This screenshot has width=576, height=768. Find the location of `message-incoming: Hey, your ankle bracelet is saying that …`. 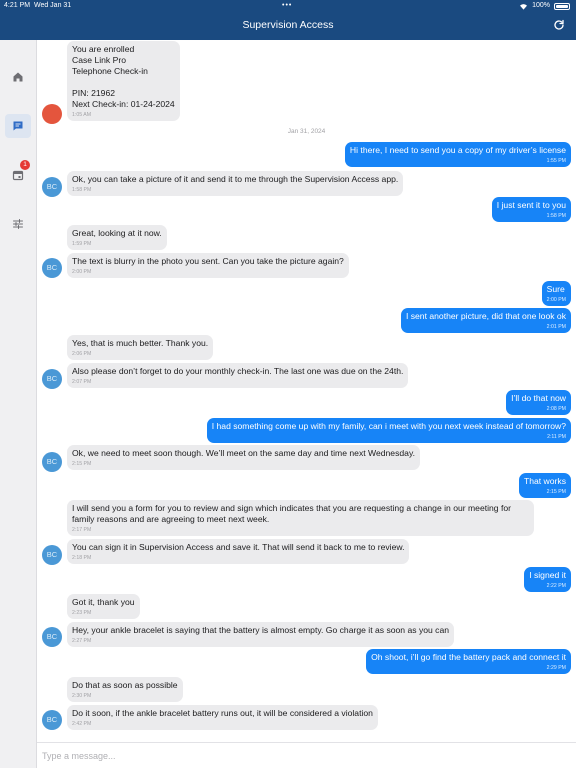

message-incoming: Hey, your ankle bracelet is saying that … is located at coordinates (261, 634).